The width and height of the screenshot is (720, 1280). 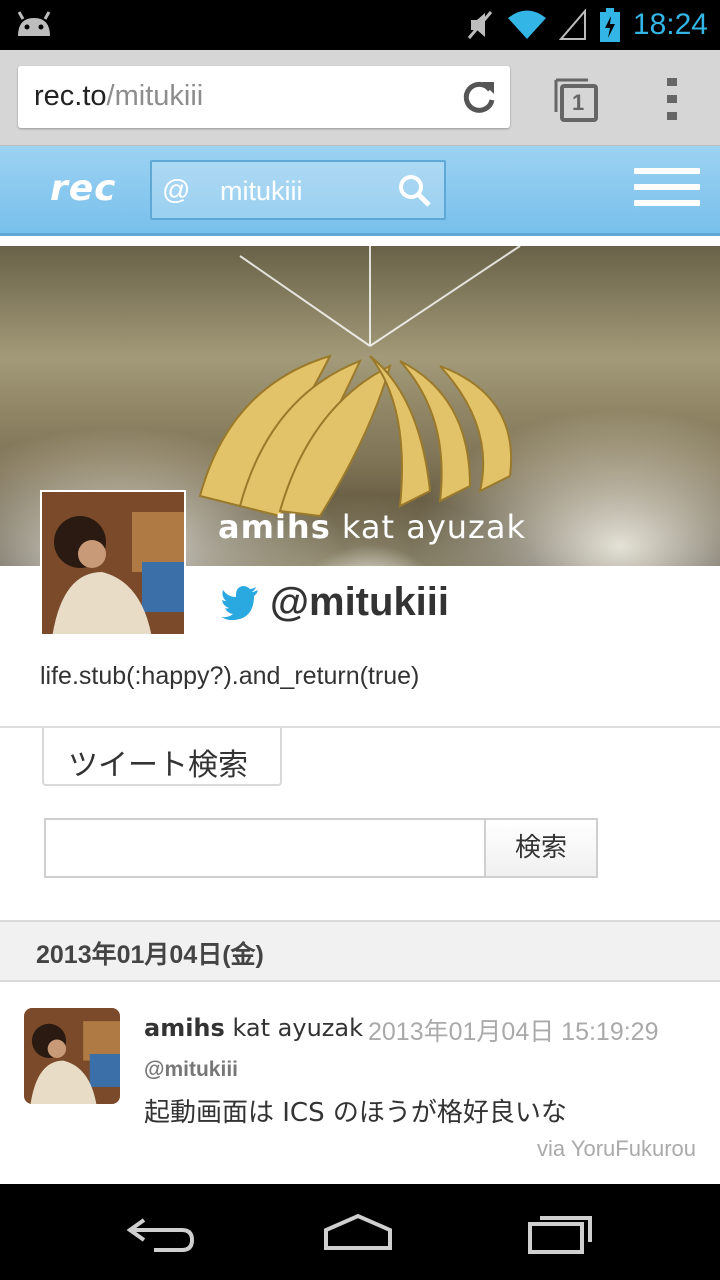 I want to click on profile-handle: @mitukiii, so click(x=359, y=602).